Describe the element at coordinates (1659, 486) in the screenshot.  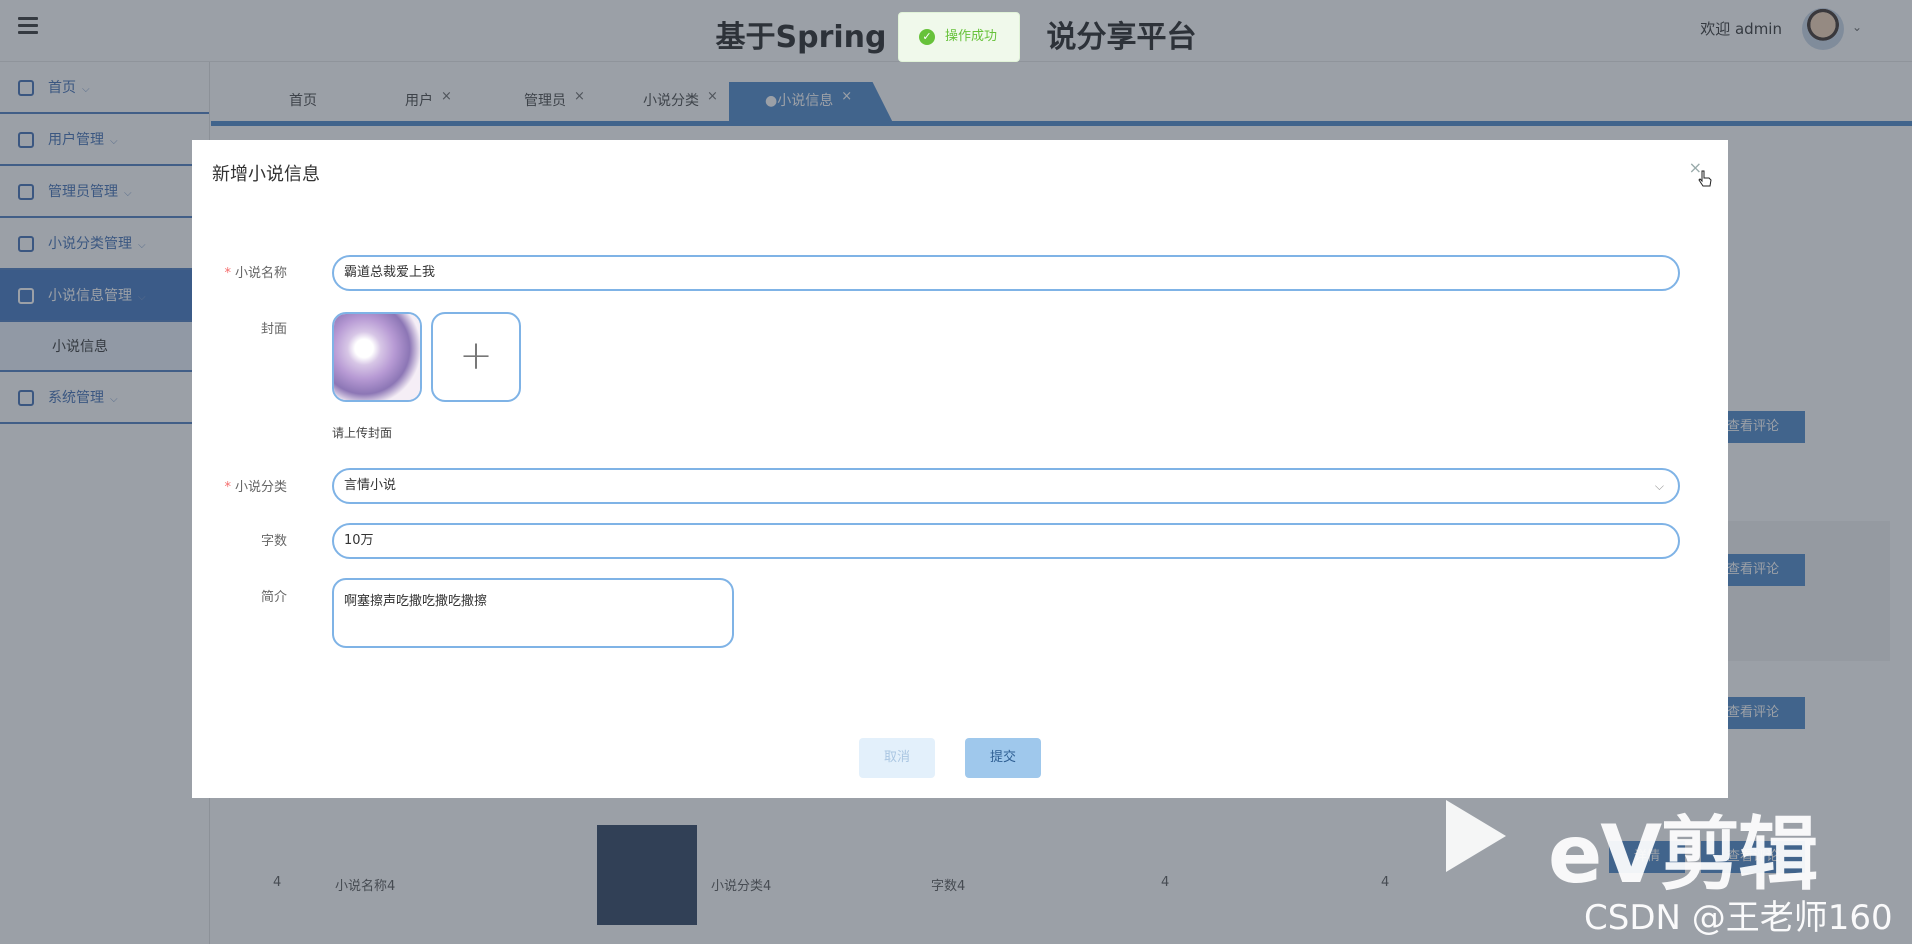
I see `chevron-down-icon: ⌵` at that location.